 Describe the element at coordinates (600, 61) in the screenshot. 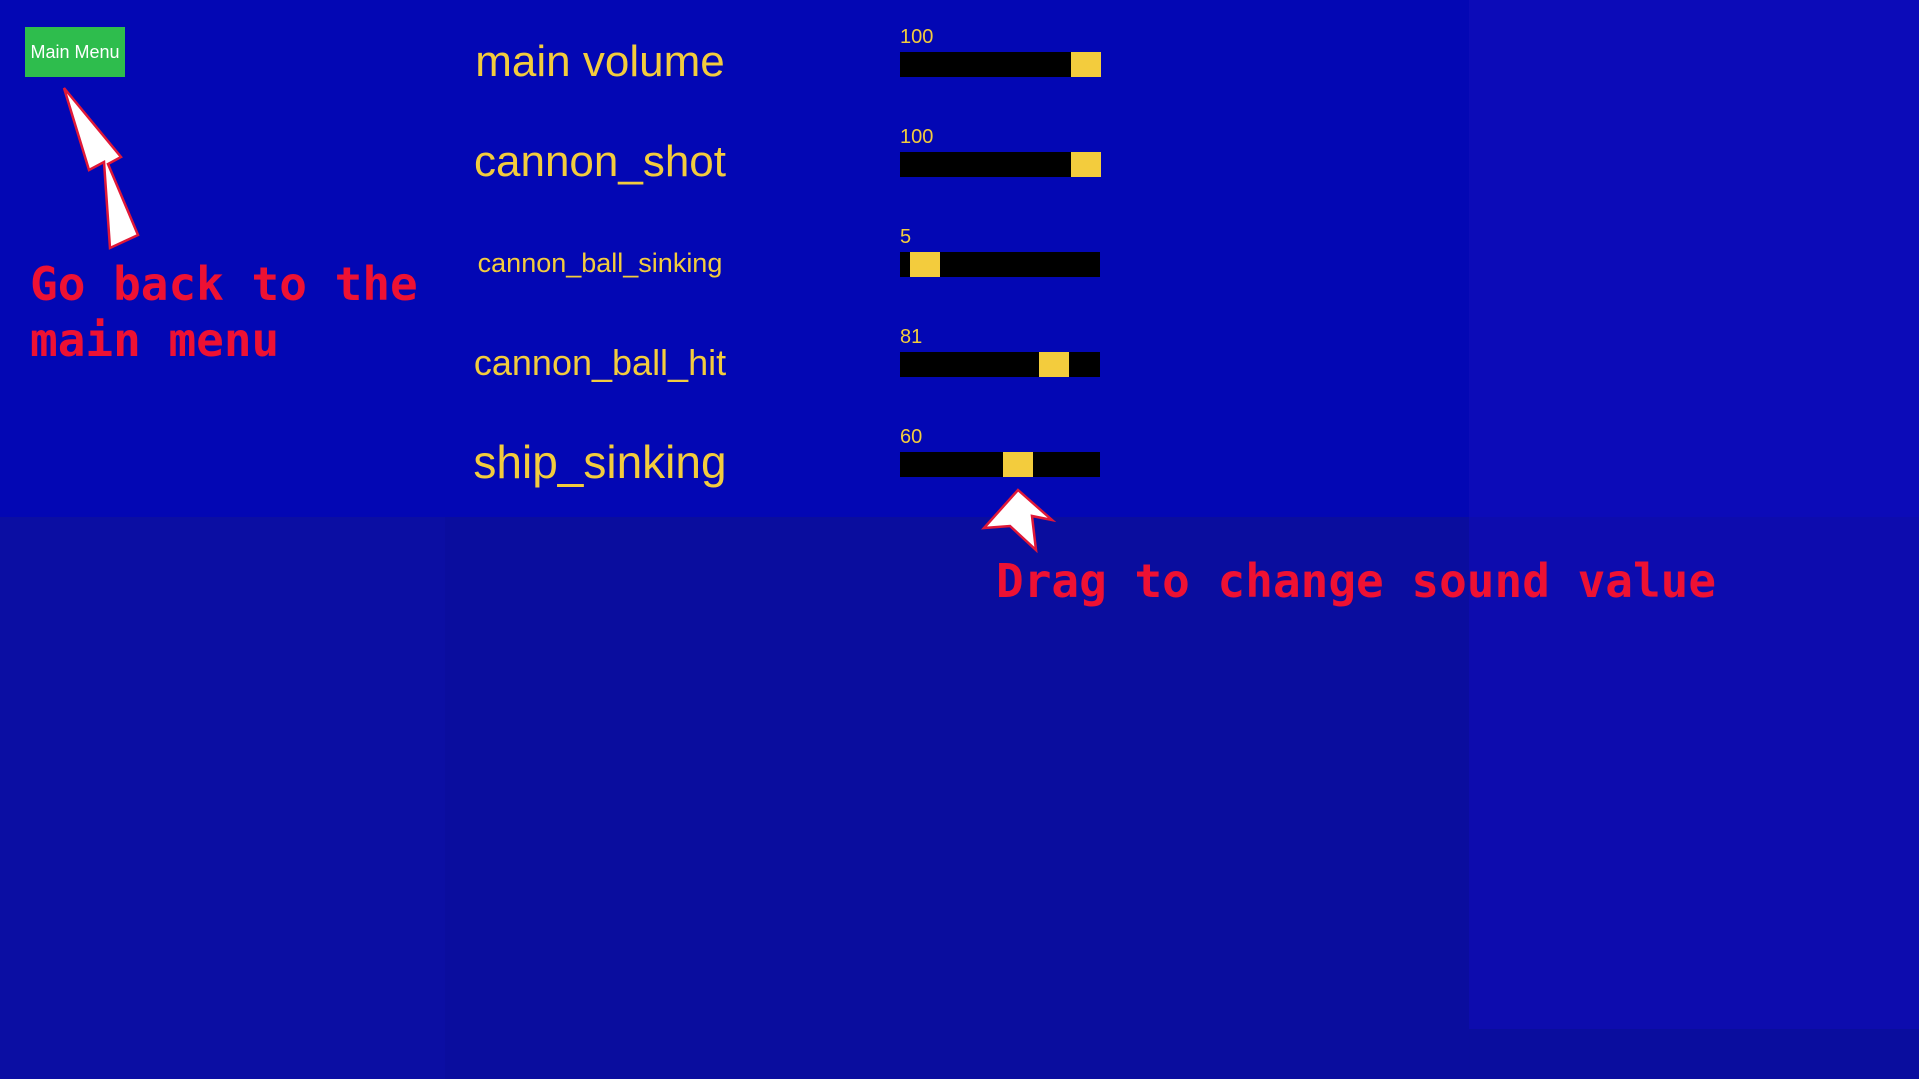

I see `slider-label-main-volume: main volume` at that location.